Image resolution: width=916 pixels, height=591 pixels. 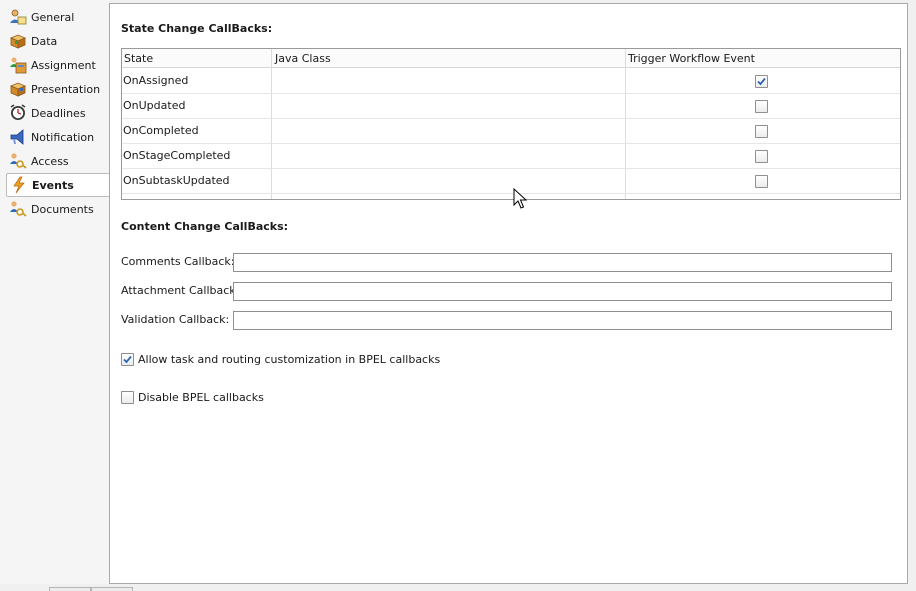 I want to click on content-callbacks-title: Content Change CallBacks:, so click(x=205, y=226).